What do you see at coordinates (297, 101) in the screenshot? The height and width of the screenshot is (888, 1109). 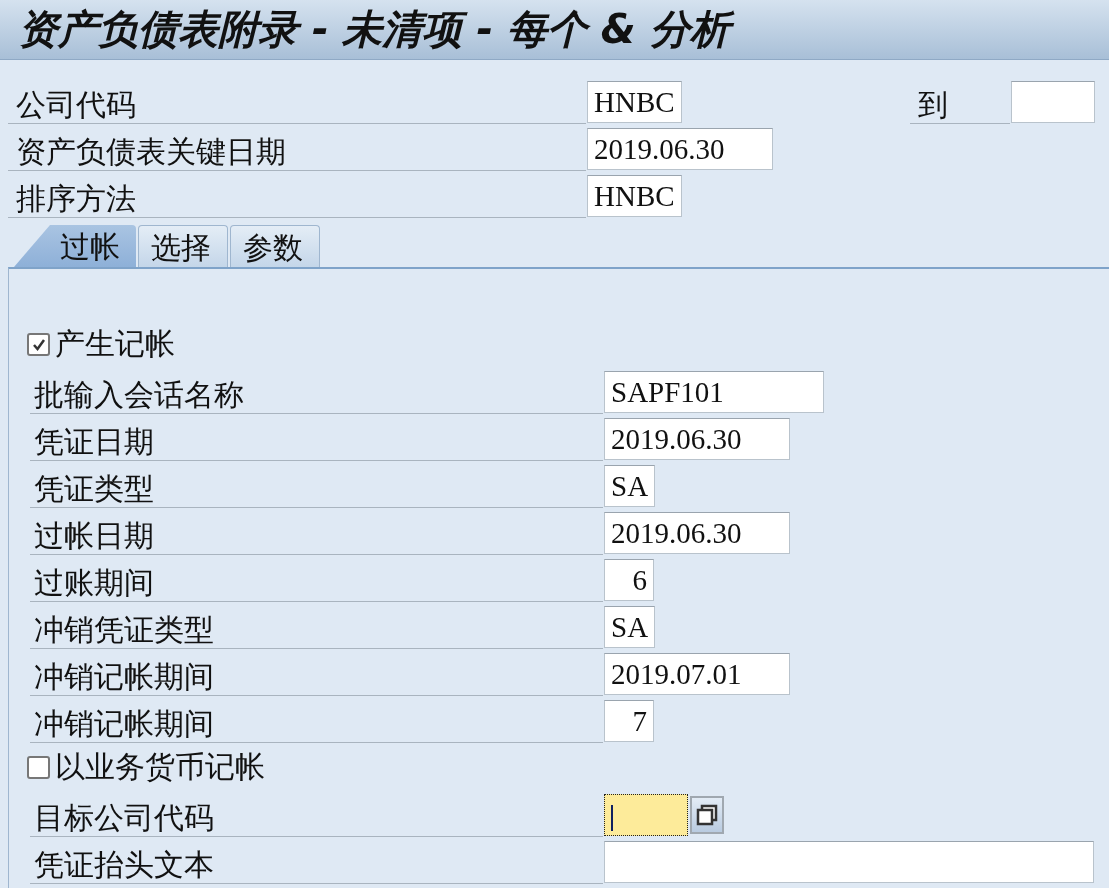 I see `field-label: 公司代码` at bounding box center [297, 101].